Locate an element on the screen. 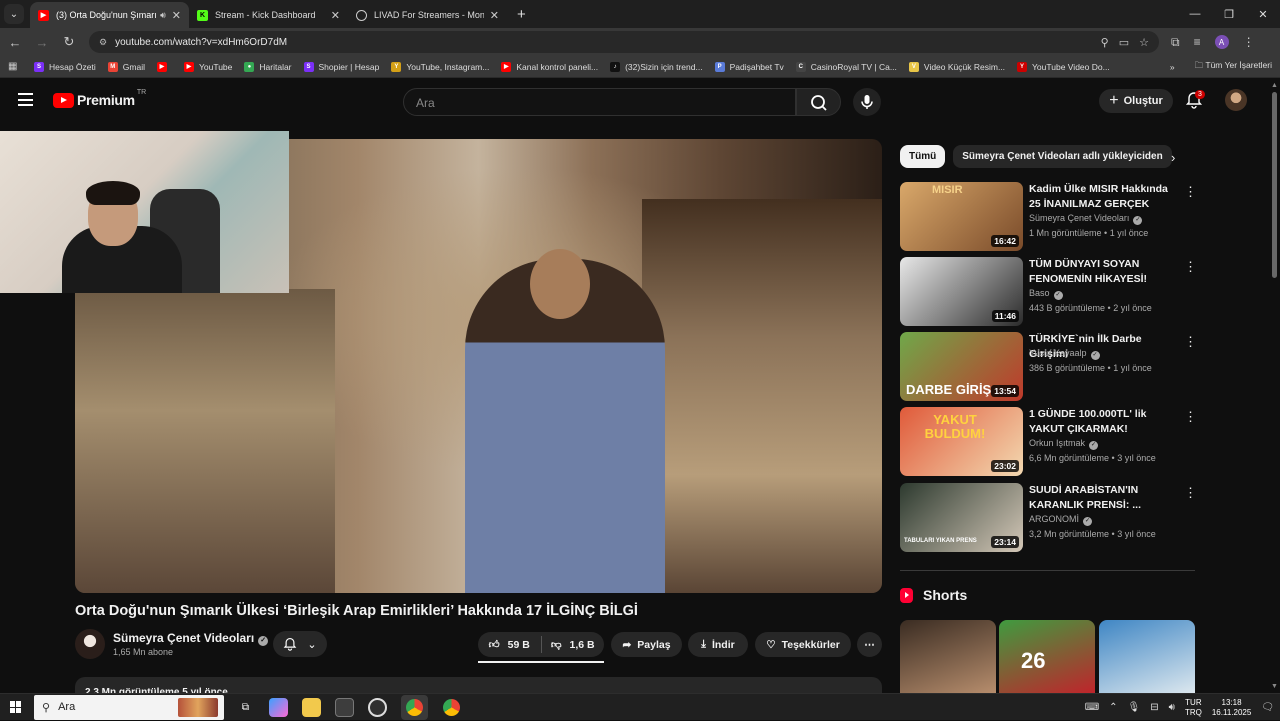  profile-avatar: A is located at coordinates (1221, 42).